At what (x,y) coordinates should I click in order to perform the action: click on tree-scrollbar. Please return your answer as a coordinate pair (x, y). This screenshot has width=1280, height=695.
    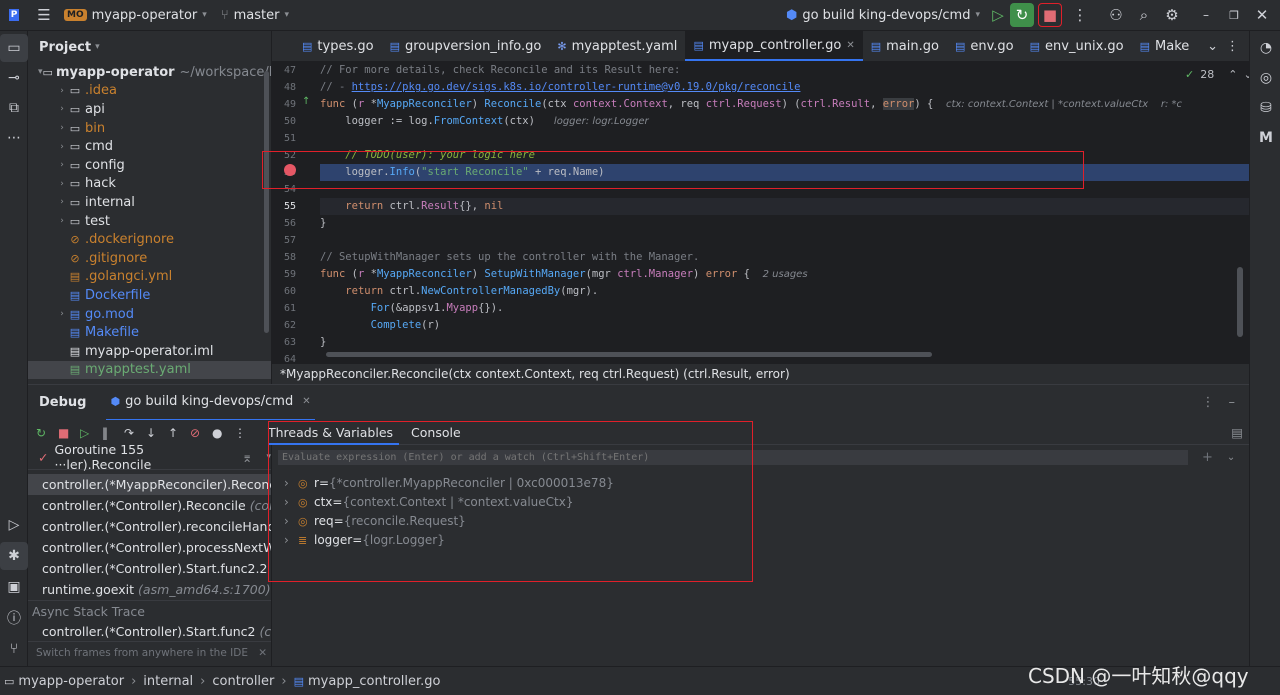
    Looking at the image, I should click on (266, 202).